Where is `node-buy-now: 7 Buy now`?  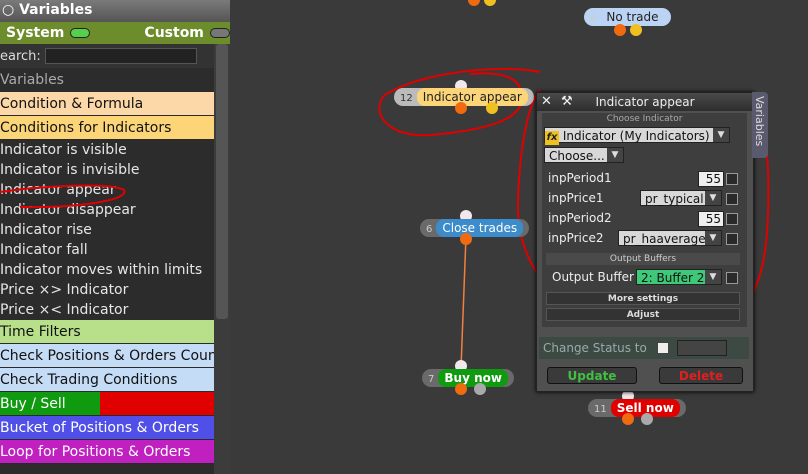
node-buy-now: 7 Buy now is located at coordinates (468, 378).